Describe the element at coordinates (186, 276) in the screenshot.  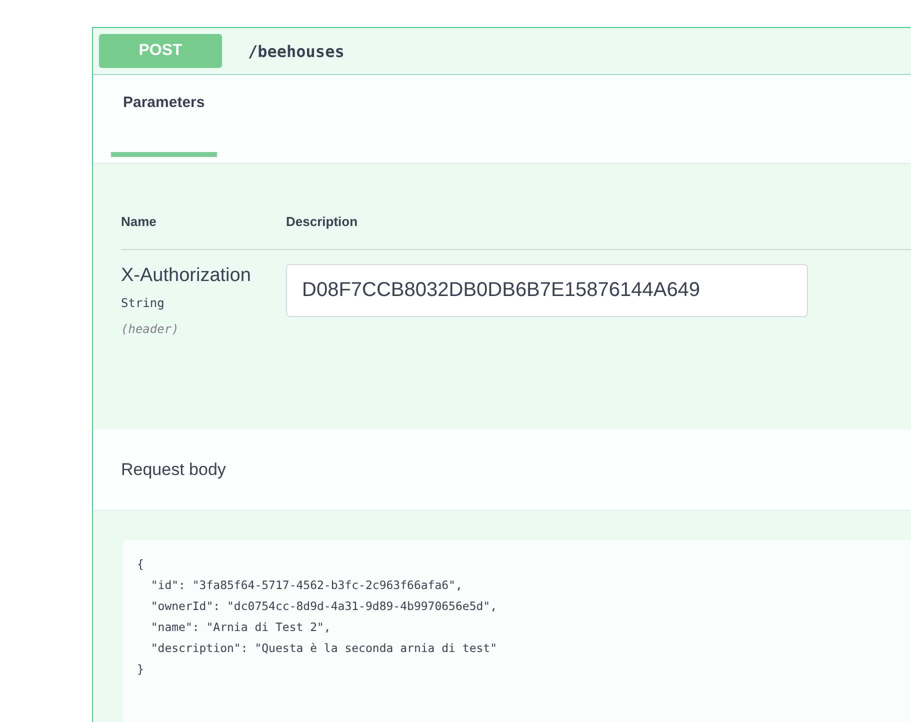
I see `parameter-name: X-Authorization` at that location.